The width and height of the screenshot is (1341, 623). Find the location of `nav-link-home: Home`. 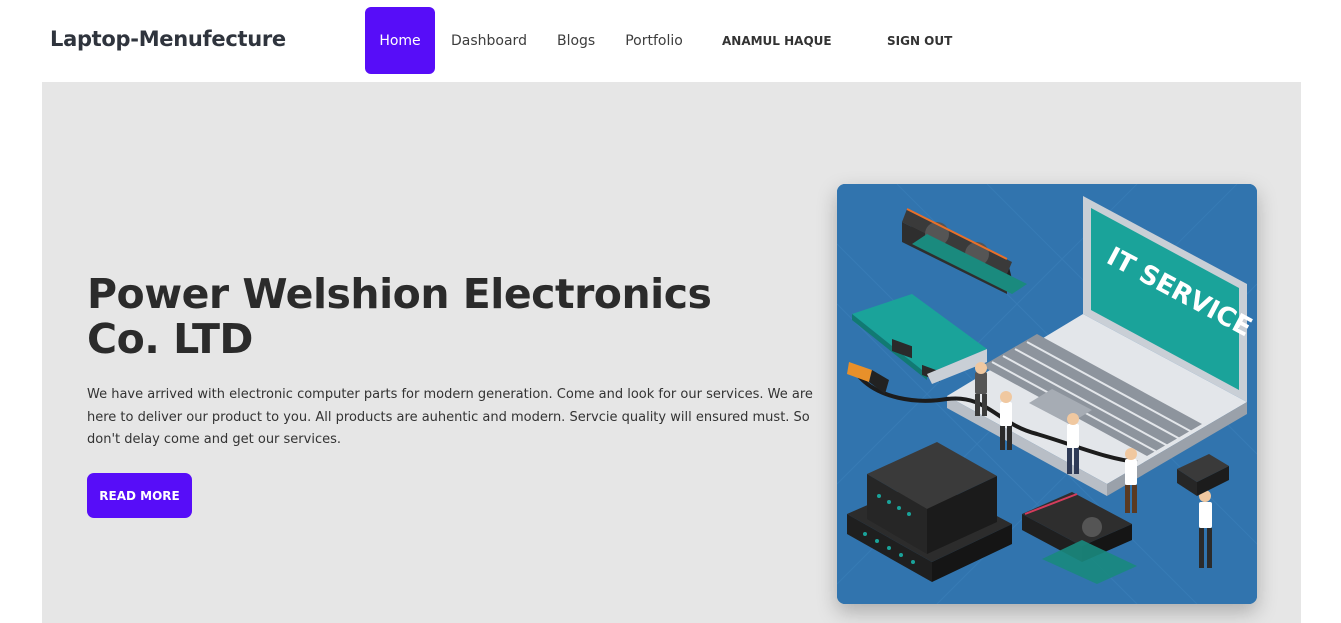

nav-link-home: Home is located at coordinates (400, 40).